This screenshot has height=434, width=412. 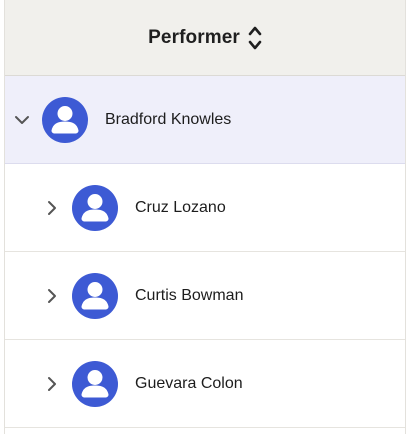 I want to click on column-header-label: Performer, so click(x=194, y=37).